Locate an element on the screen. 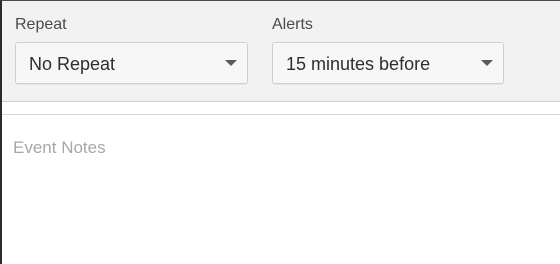 This screenshot has width=560, height=264. event-notes-placeholder: Event Notes is located at coordinates (59, 147).